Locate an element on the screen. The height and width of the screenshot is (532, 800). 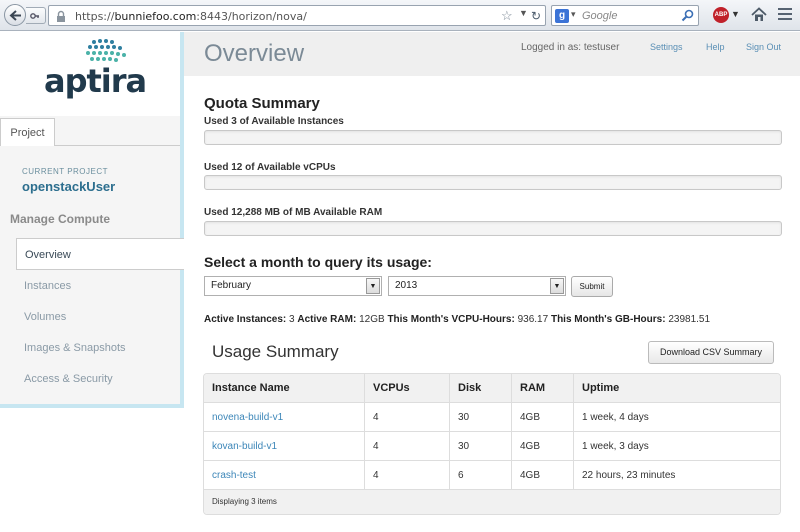
tab-project: Project is located at coordinates (27, 132).